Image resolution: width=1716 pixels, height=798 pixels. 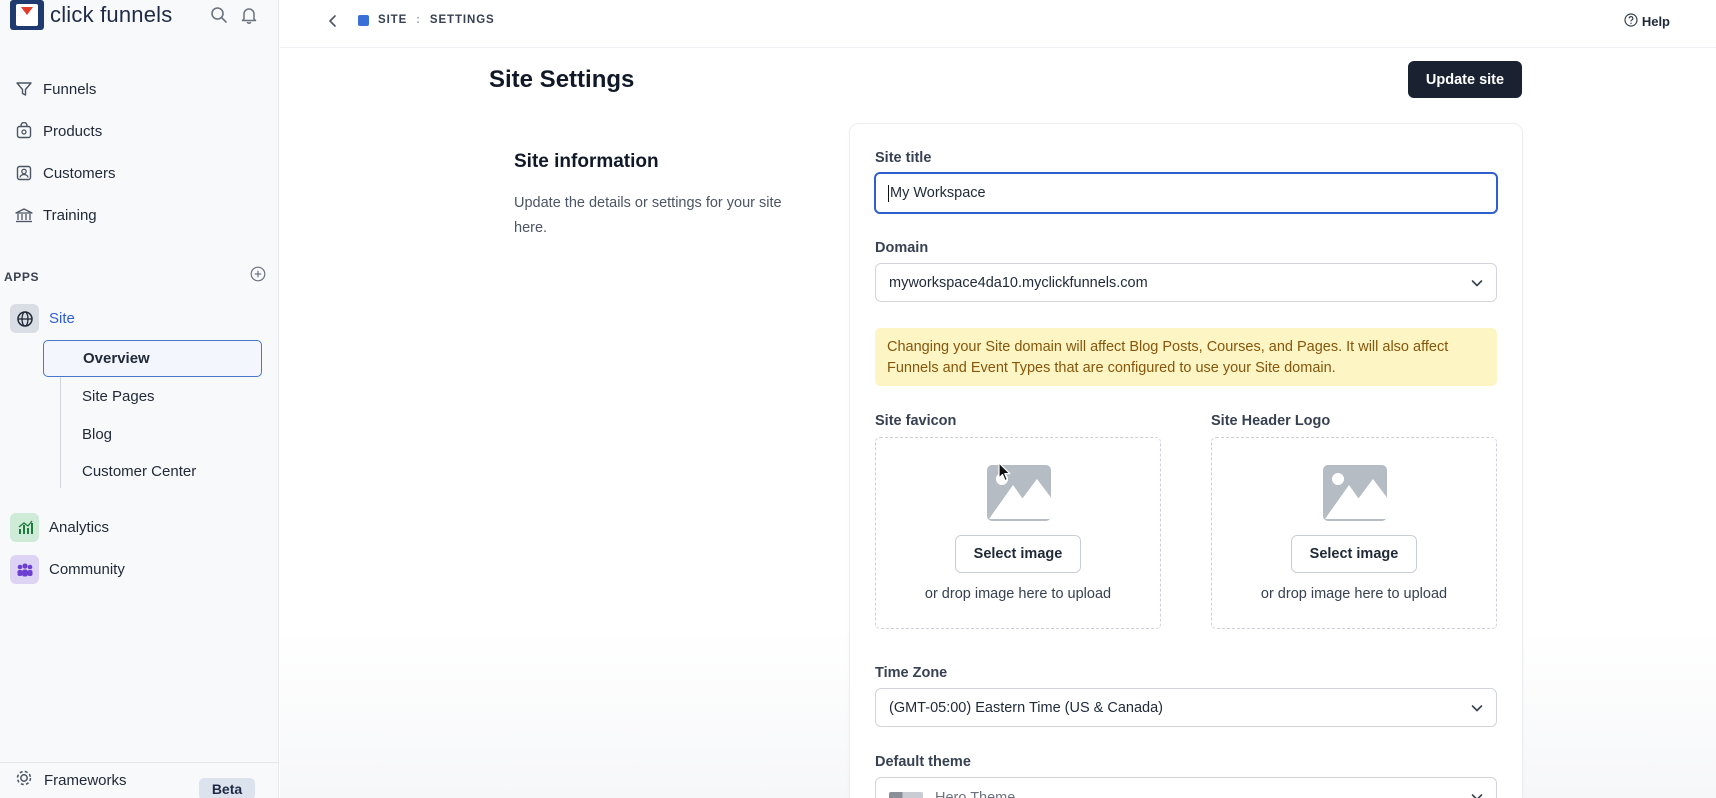 What do you see at coordinates (139, 215) in the screenshot?
I see `nav-item-training: Training` at bounding box center [139, 215].